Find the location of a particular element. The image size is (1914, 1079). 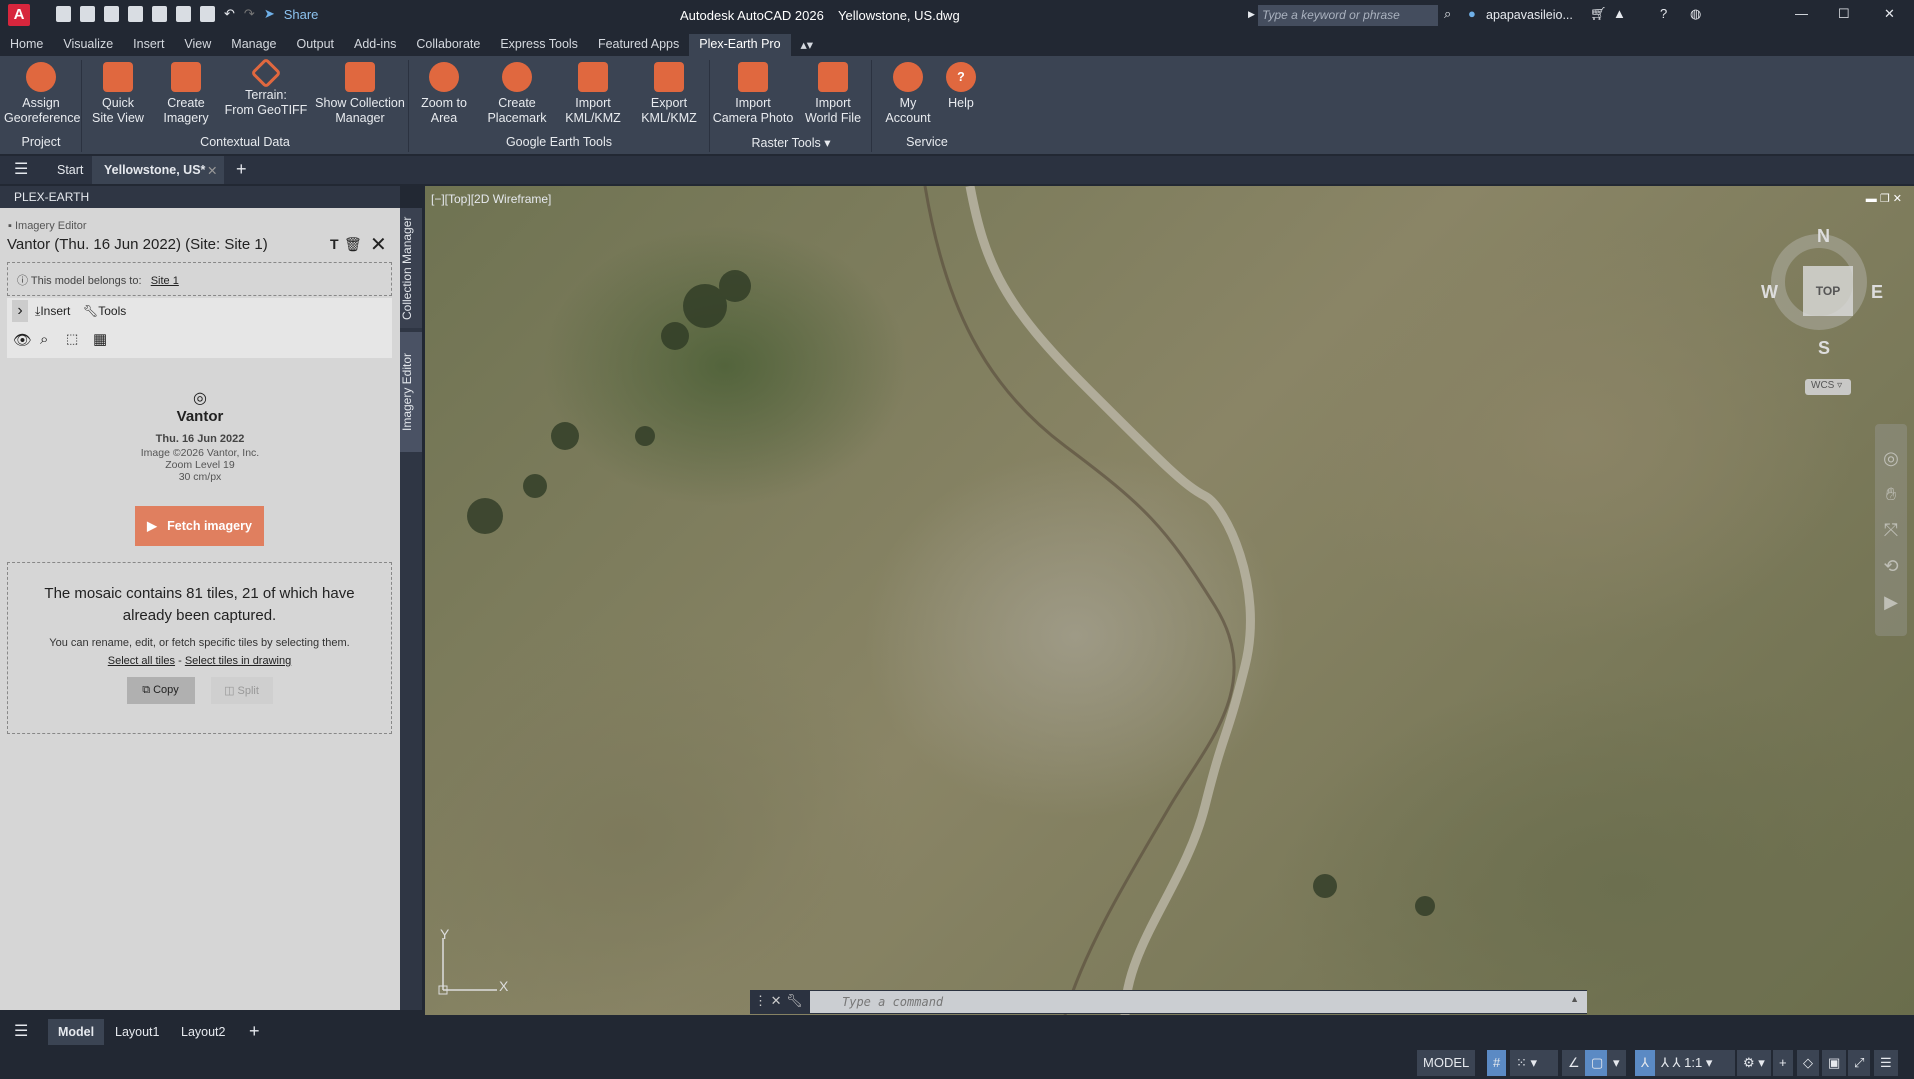

zoom-to-area-button: Zoom to Area is located at coordinates (444, 94).